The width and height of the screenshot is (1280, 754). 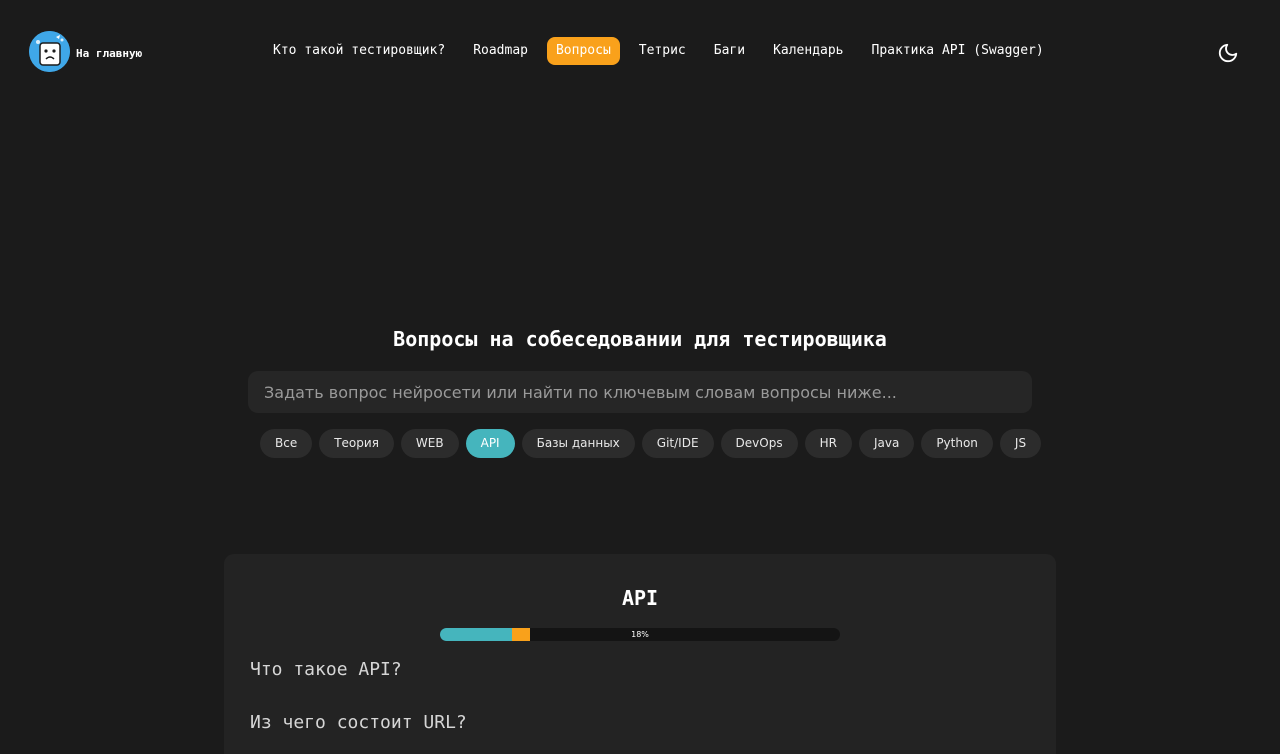 What do you see at coordinates (1228, 53) in the screenshot?
I see `moon-icon` at bounding box center [1228, 53].